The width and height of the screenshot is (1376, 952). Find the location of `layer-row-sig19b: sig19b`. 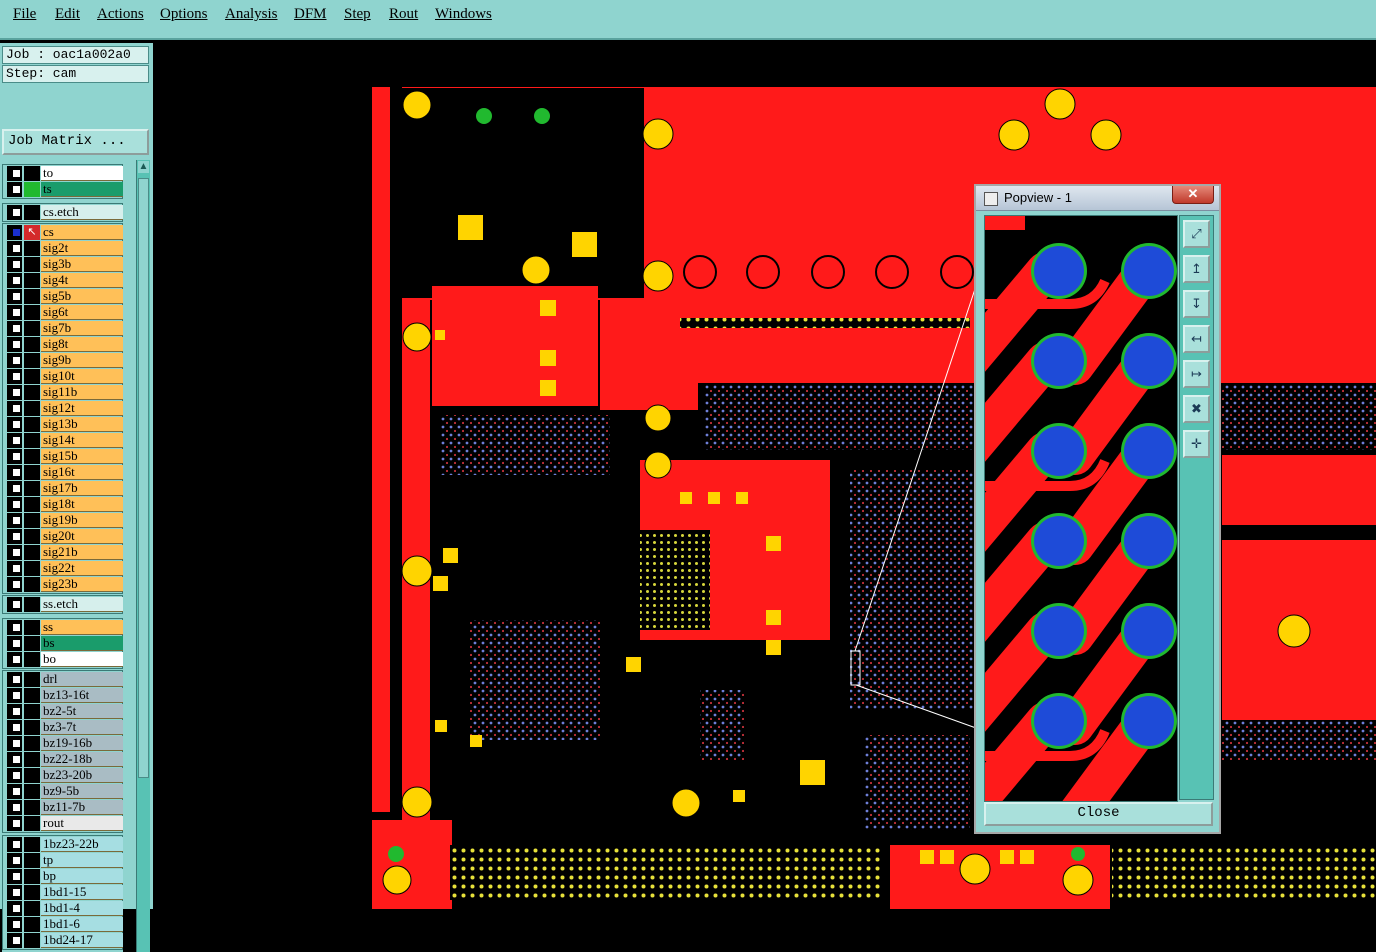

layer-row-sig19b: sig19b is located at coordinates (64, 520).